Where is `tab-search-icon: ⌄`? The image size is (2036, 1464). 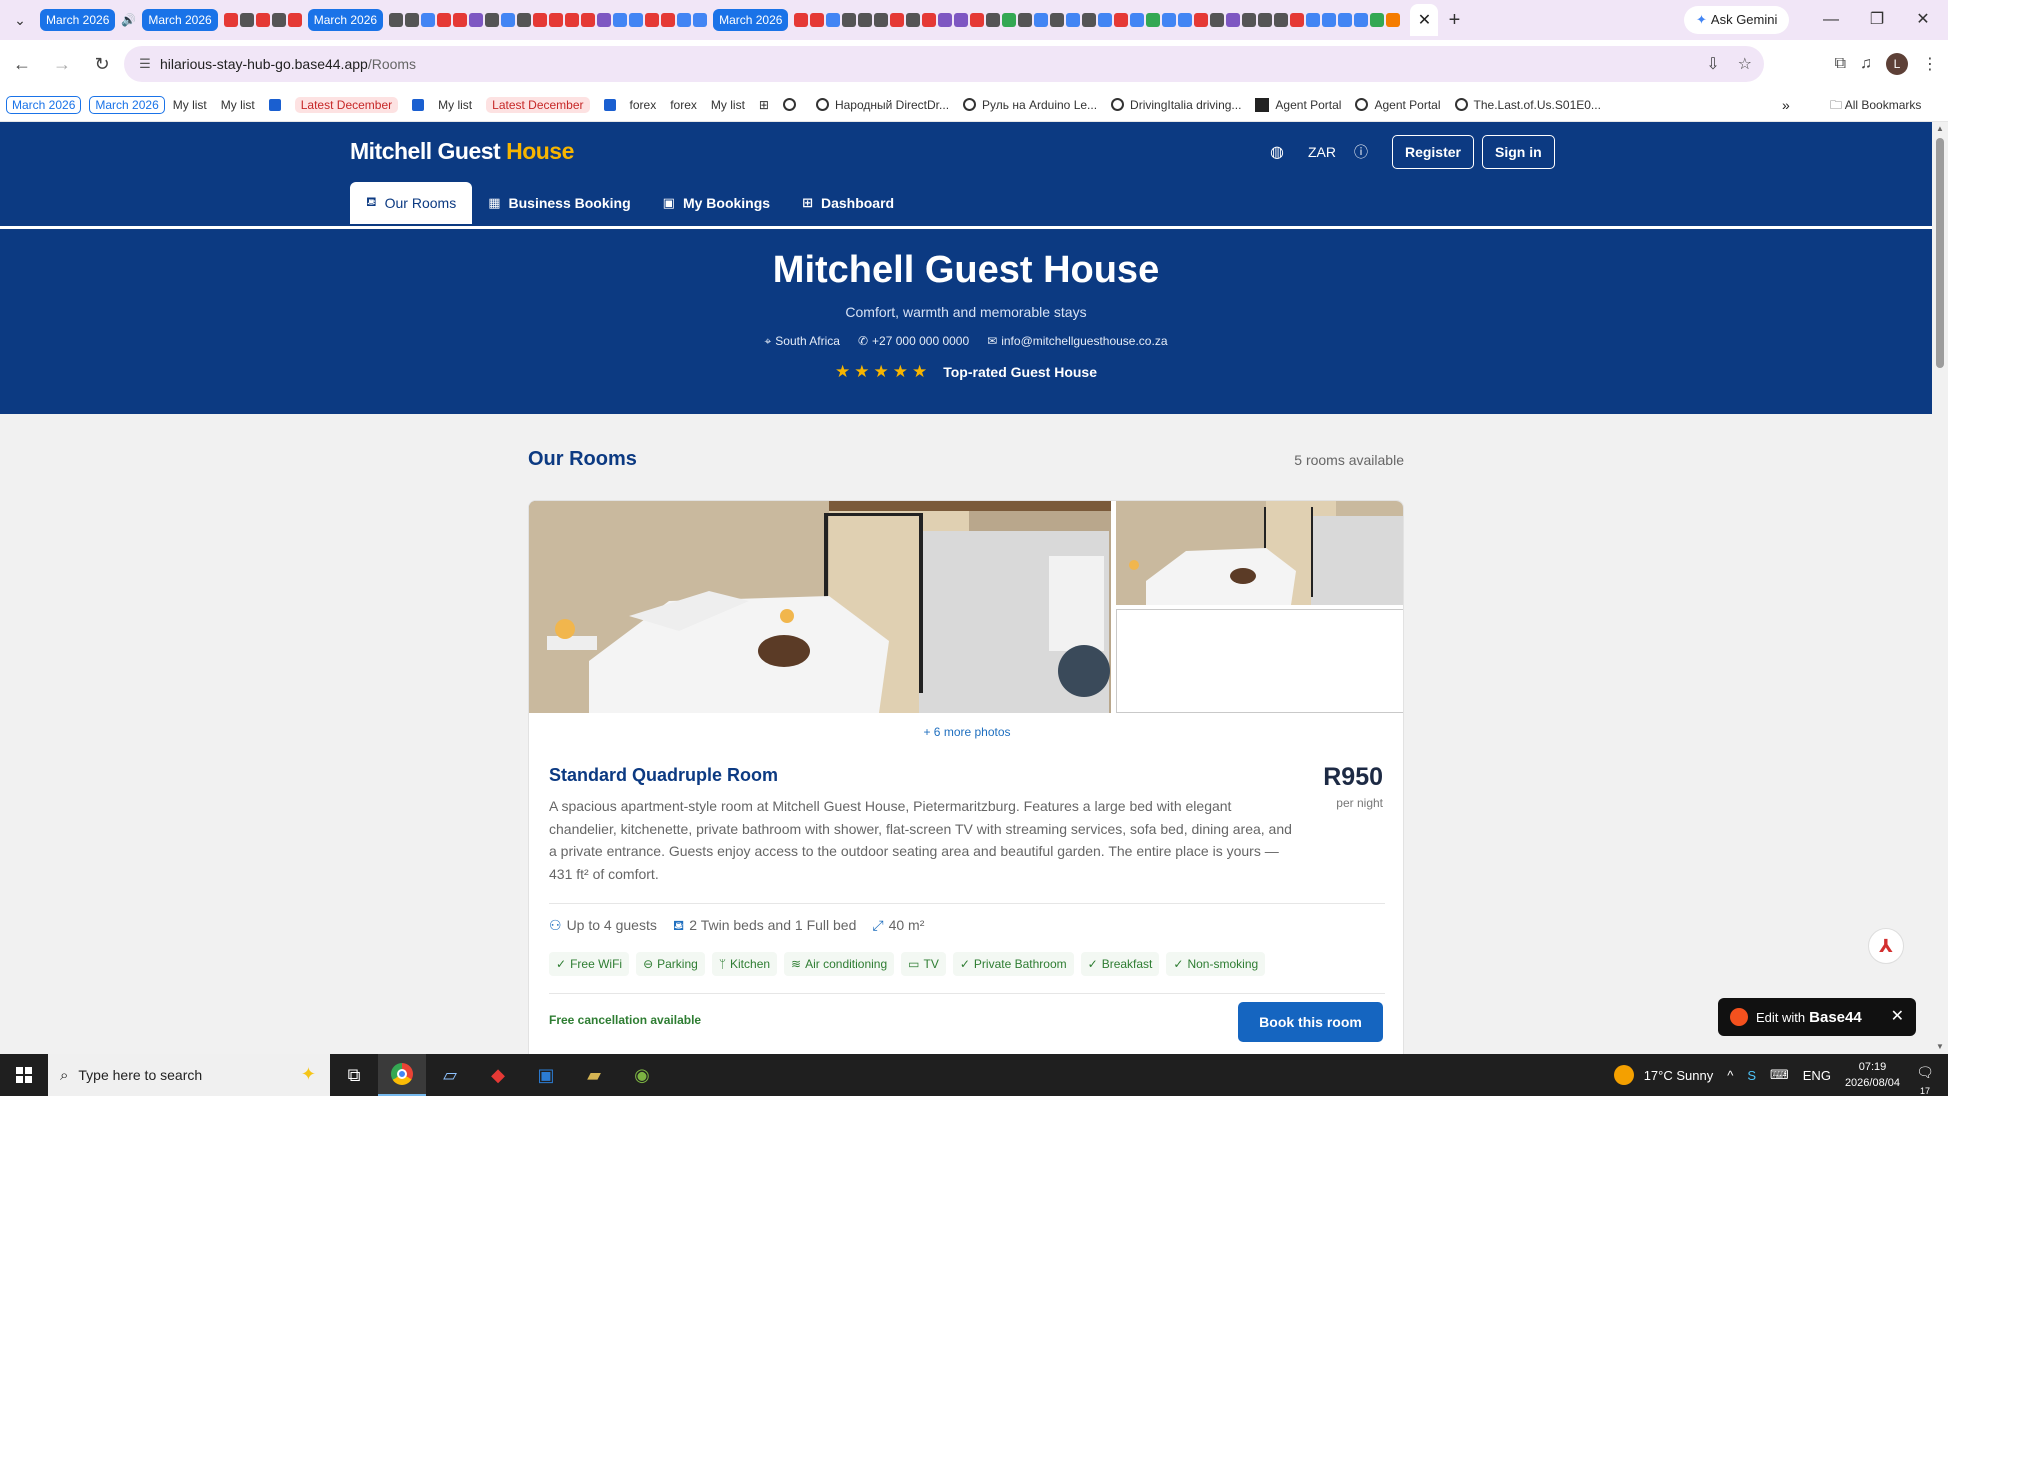 tab-search-icon: ⌄ is located at coordinates (20, 20).